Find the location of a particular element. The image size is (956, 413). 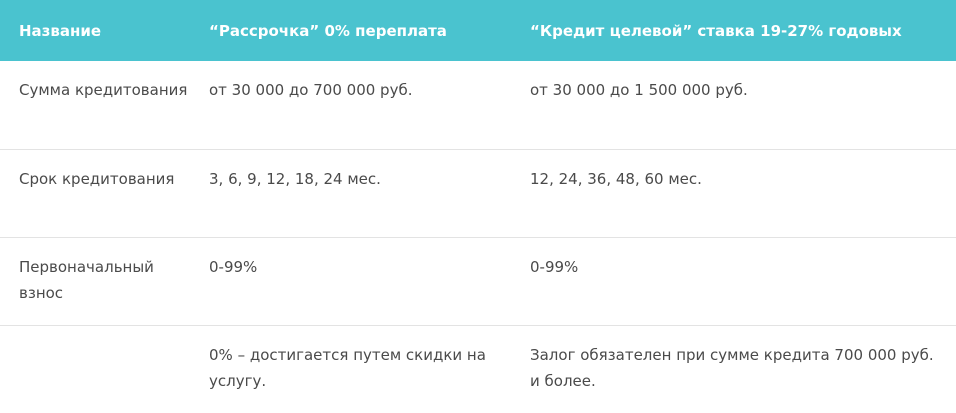

targeted-credit-term: 12, 24, 36, 48, 60 мес. is located at coordinates (616, 178).